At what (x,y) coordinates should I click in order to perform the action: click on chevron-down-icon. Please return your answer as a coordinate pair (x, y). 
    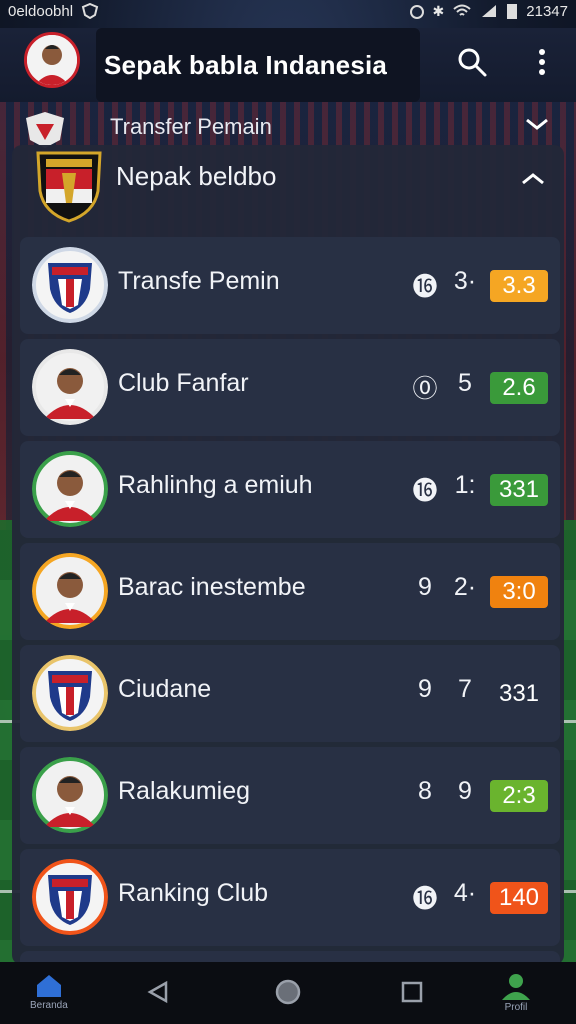
    Looking at the image, I should click on (537, 124).